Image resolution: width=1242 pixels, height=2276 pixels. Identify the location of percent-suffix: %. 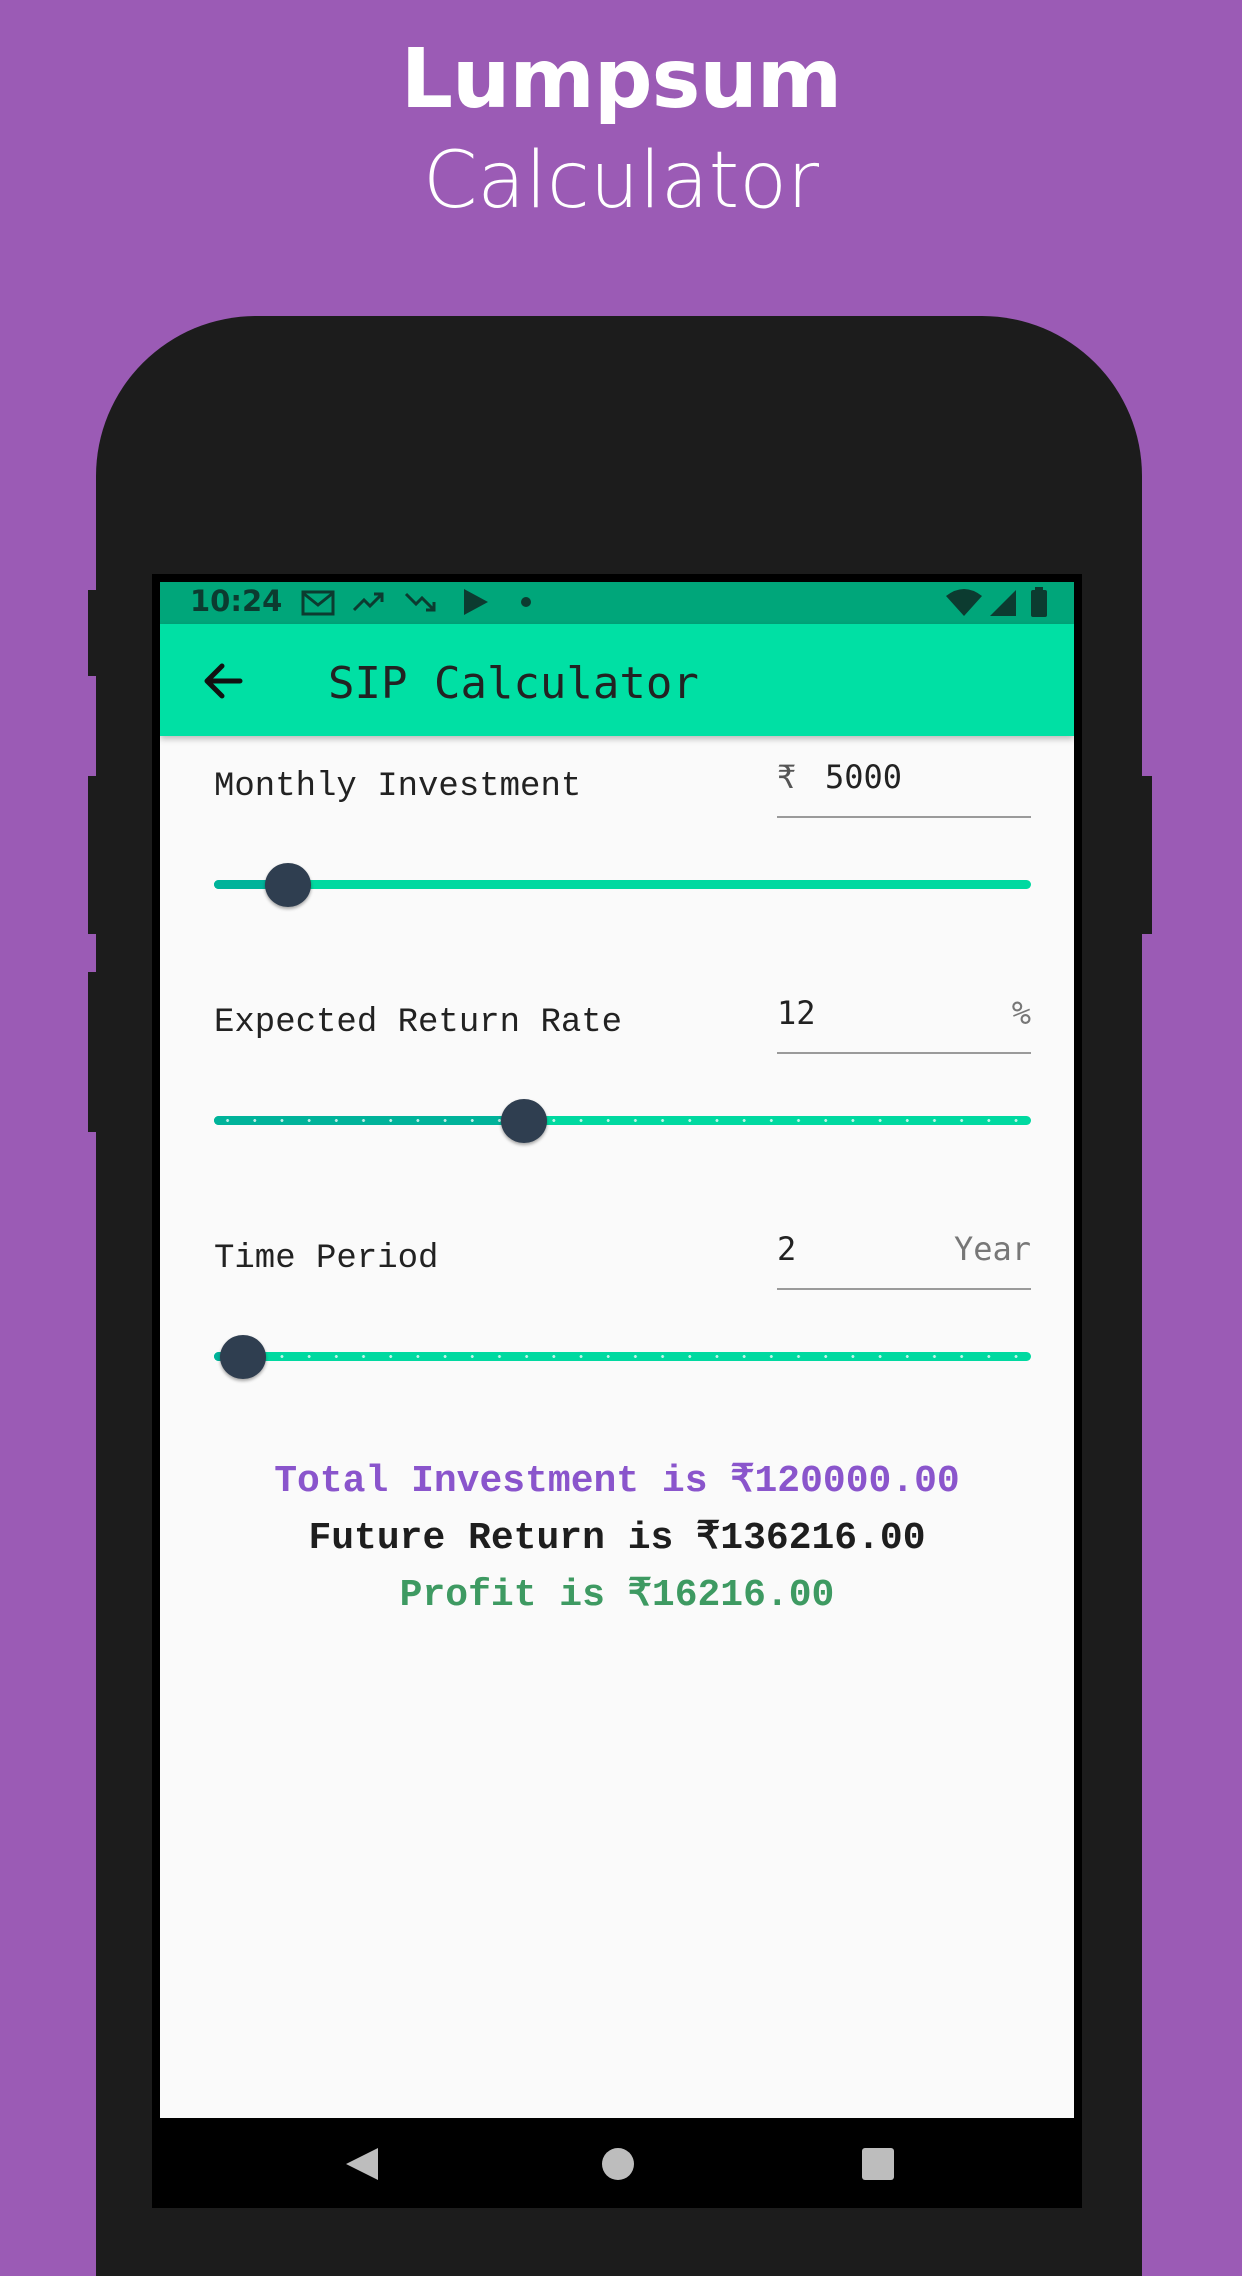
(1021, 1013).